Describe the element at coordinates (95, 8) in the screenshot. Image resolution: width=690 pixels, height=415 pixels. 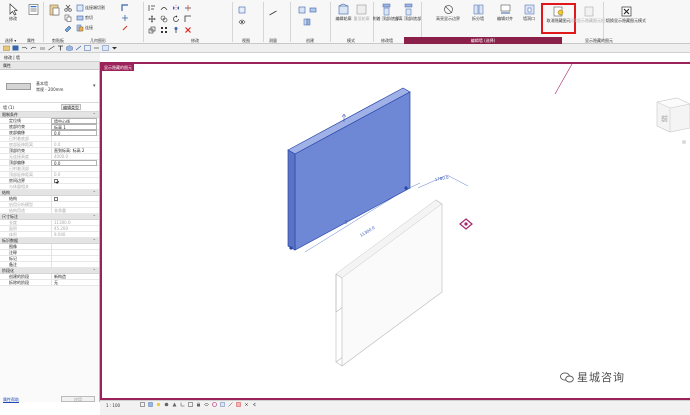
I see `connect-cut-label: 连接端切割` at that location.